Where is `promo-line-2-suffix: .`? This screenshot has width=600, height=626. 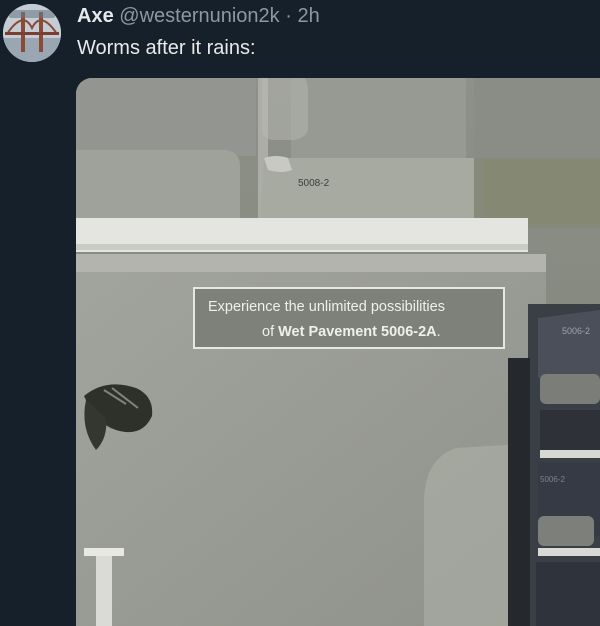
promo-line-2-suffix: . is located at coordinates (439, 332).